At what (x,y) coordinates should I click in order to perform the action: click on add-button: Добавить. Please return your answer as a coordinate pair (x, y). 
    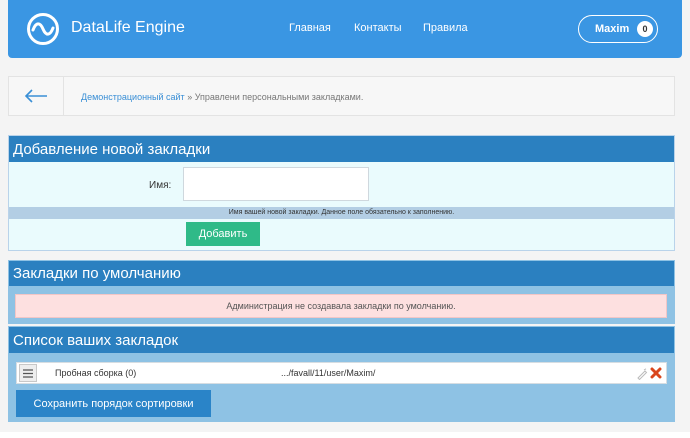
    Looking at the image, I should click on (223, 234).